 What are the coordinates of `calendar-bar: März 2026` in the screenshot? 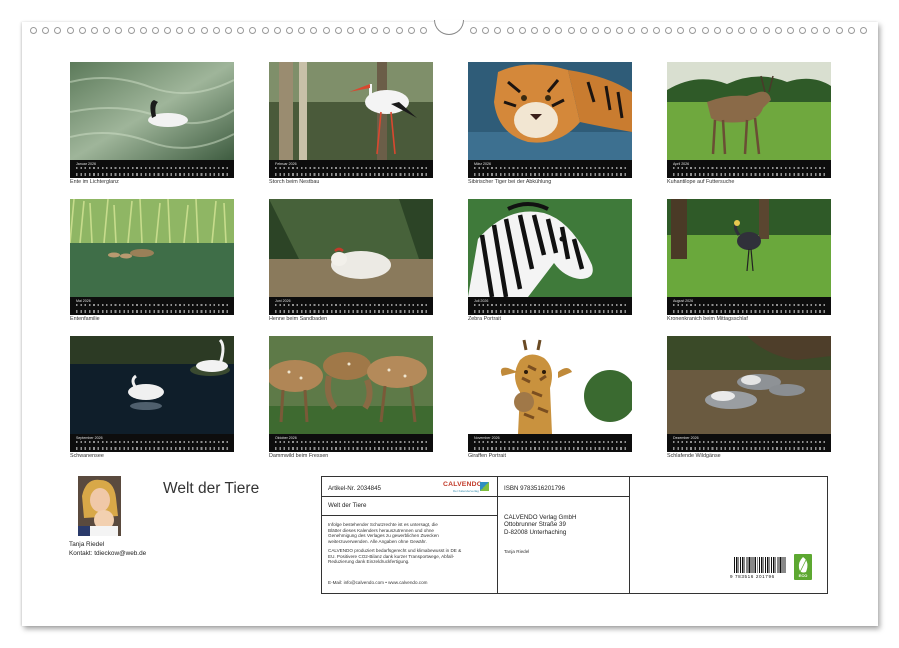 It's located at (550, 169).